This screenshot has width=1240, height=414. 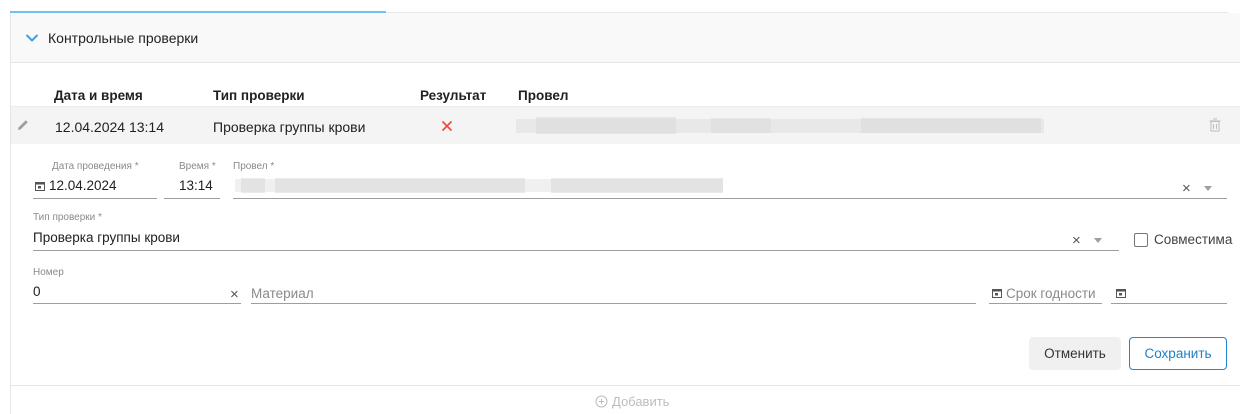 I want to click on date-label: Дата проведения *, so click(x=95, y=166).